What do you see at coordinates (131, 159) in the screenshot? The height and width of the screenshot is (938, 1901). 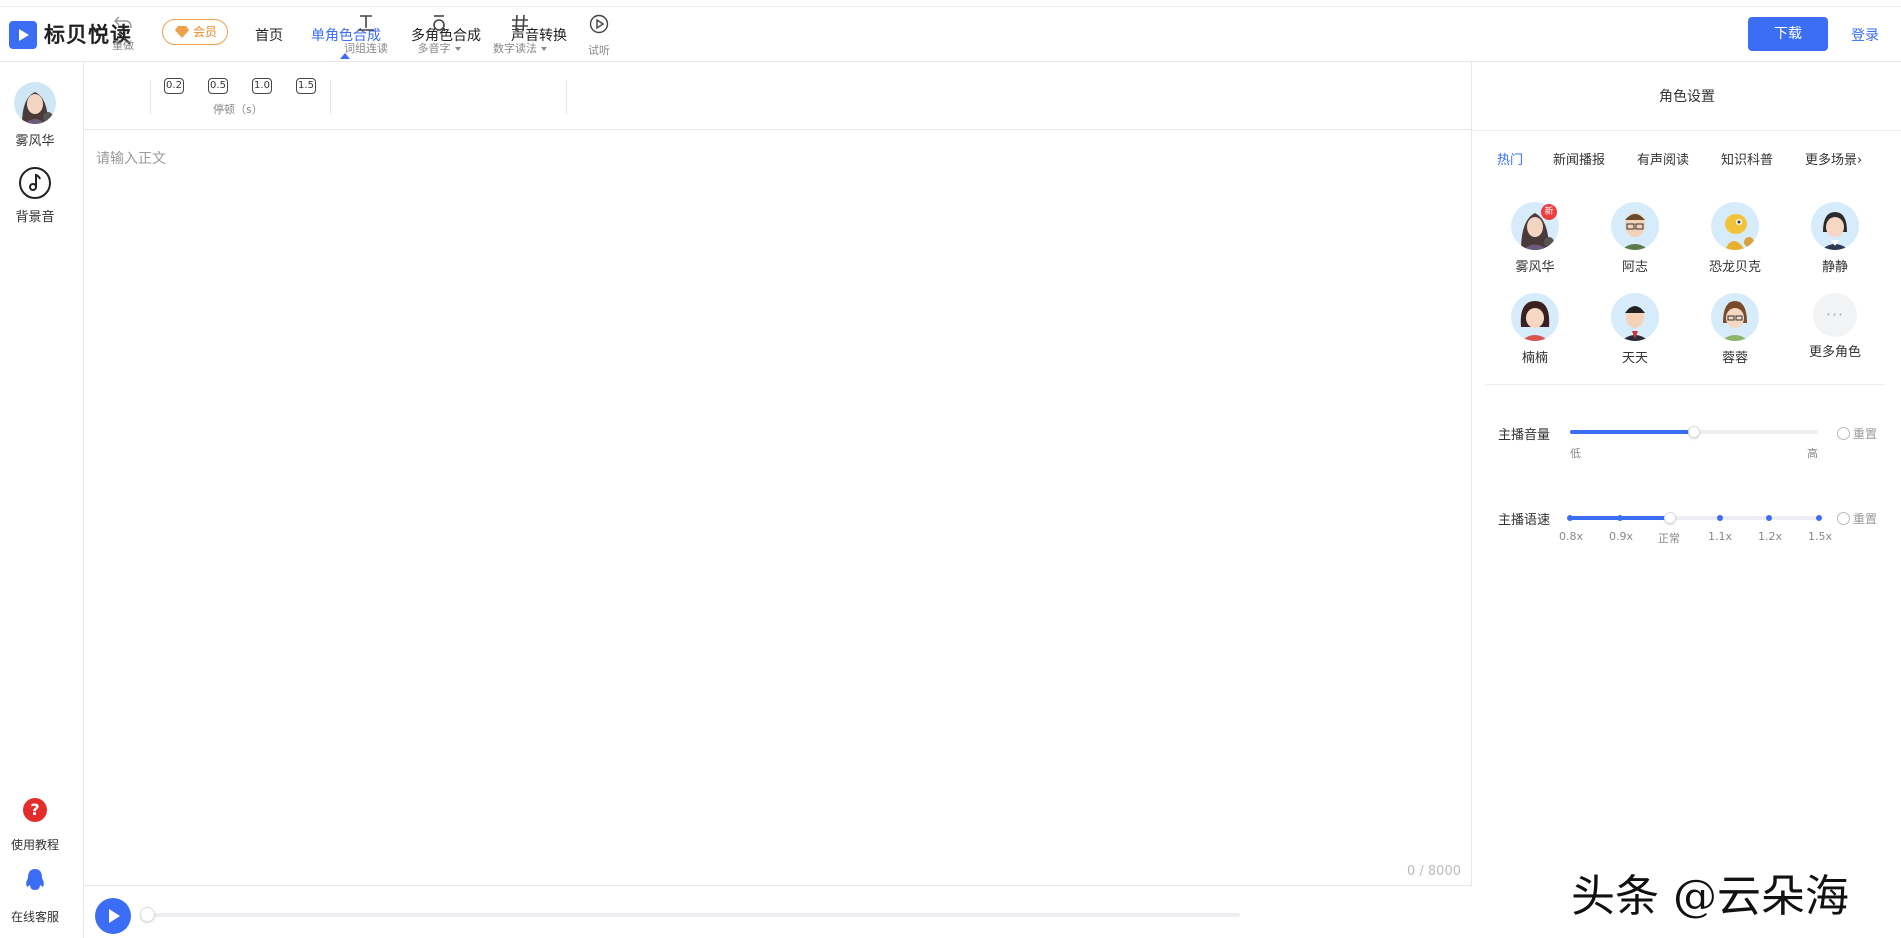 I see `editor-placeholder: 请输入正文` at bounding box center [131, 159].